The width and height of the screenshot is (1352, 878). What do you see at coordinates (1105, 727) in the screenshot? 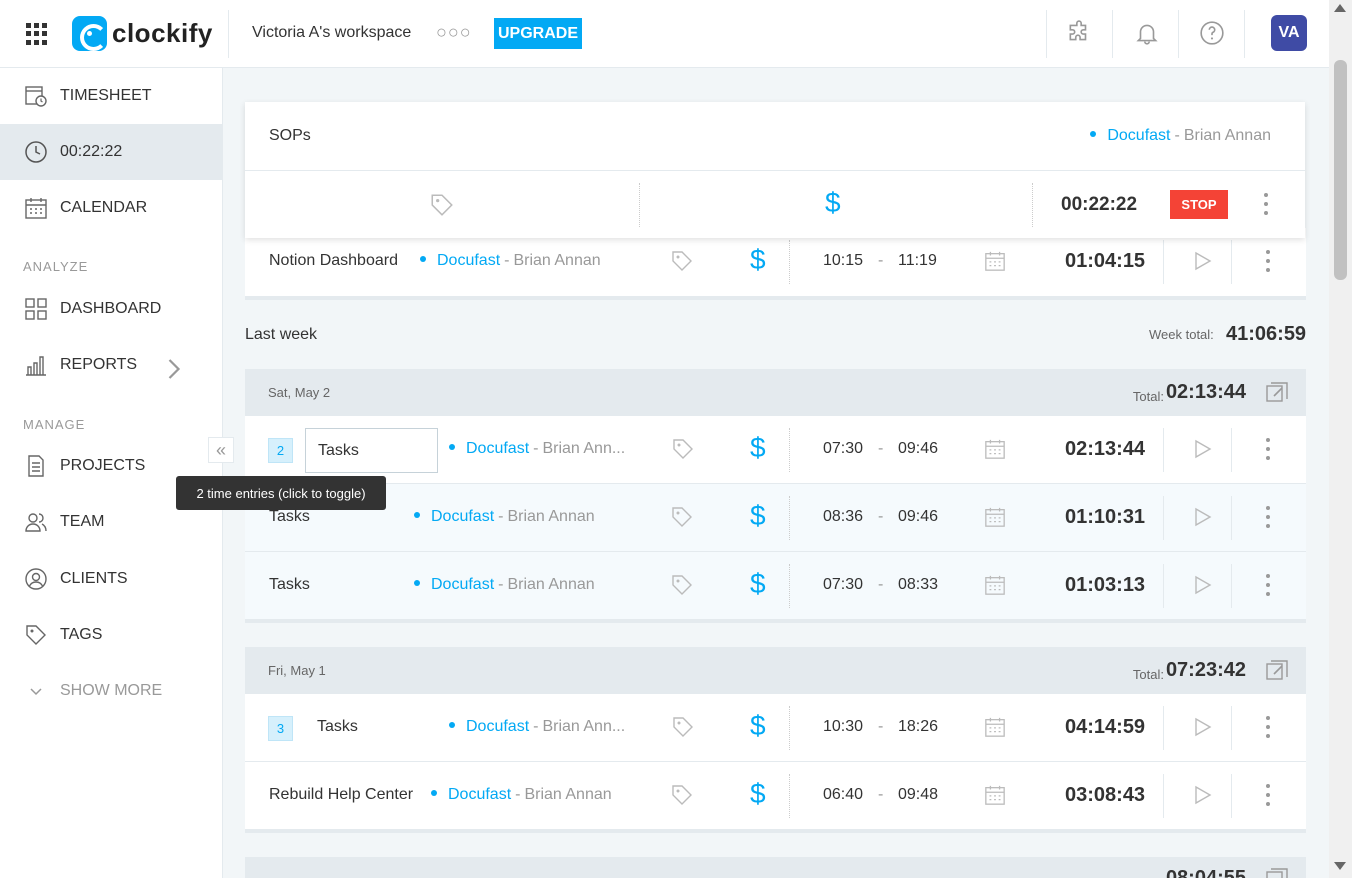
I see `entry-duration: 04:14:59` at bounding box center [1105, 727].